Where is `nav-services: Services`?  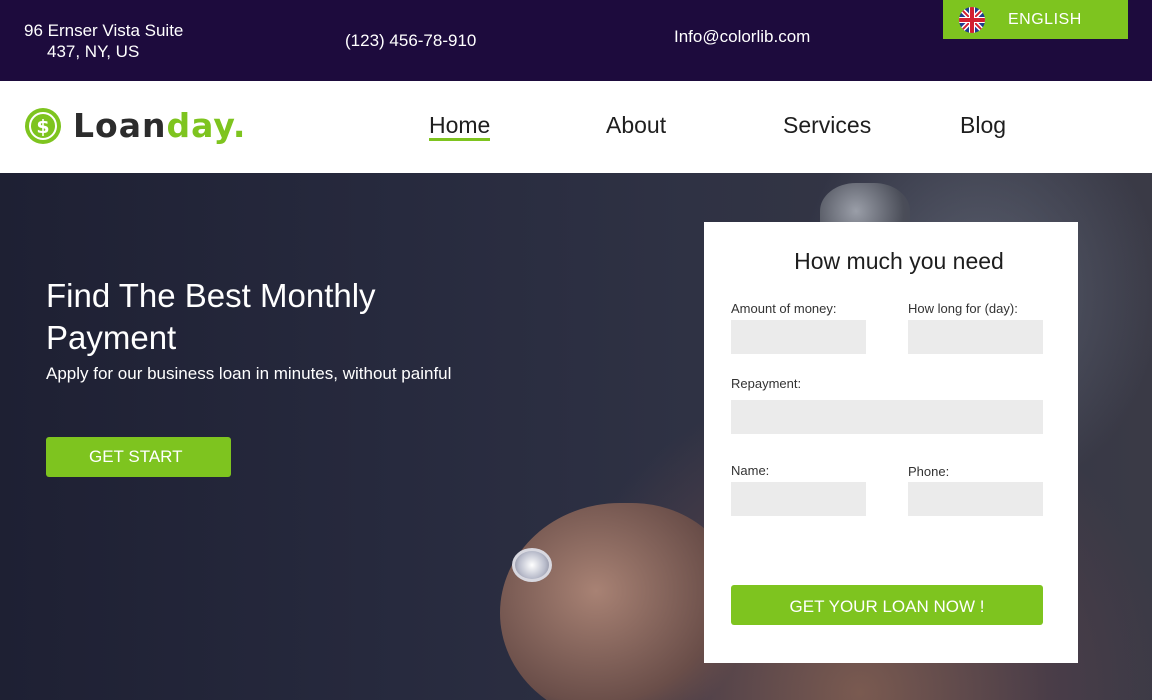 nav-services: Services is located at coordinates (827, 125).